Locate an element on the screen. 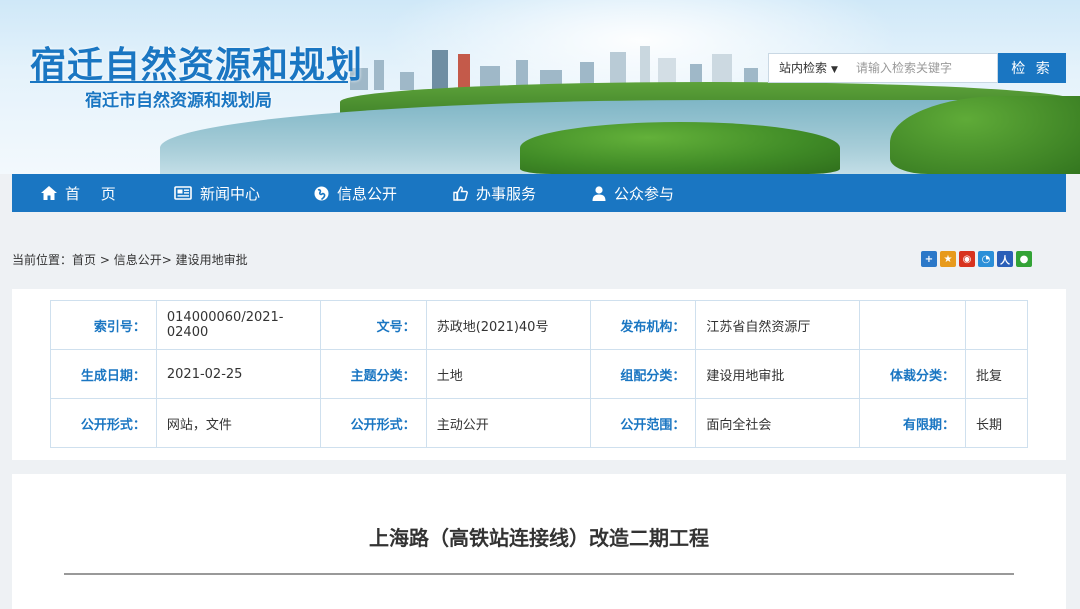 This screenshot has height=609, width=1080. created-date-label: 生成日期： is located at coordinates (103, 374).